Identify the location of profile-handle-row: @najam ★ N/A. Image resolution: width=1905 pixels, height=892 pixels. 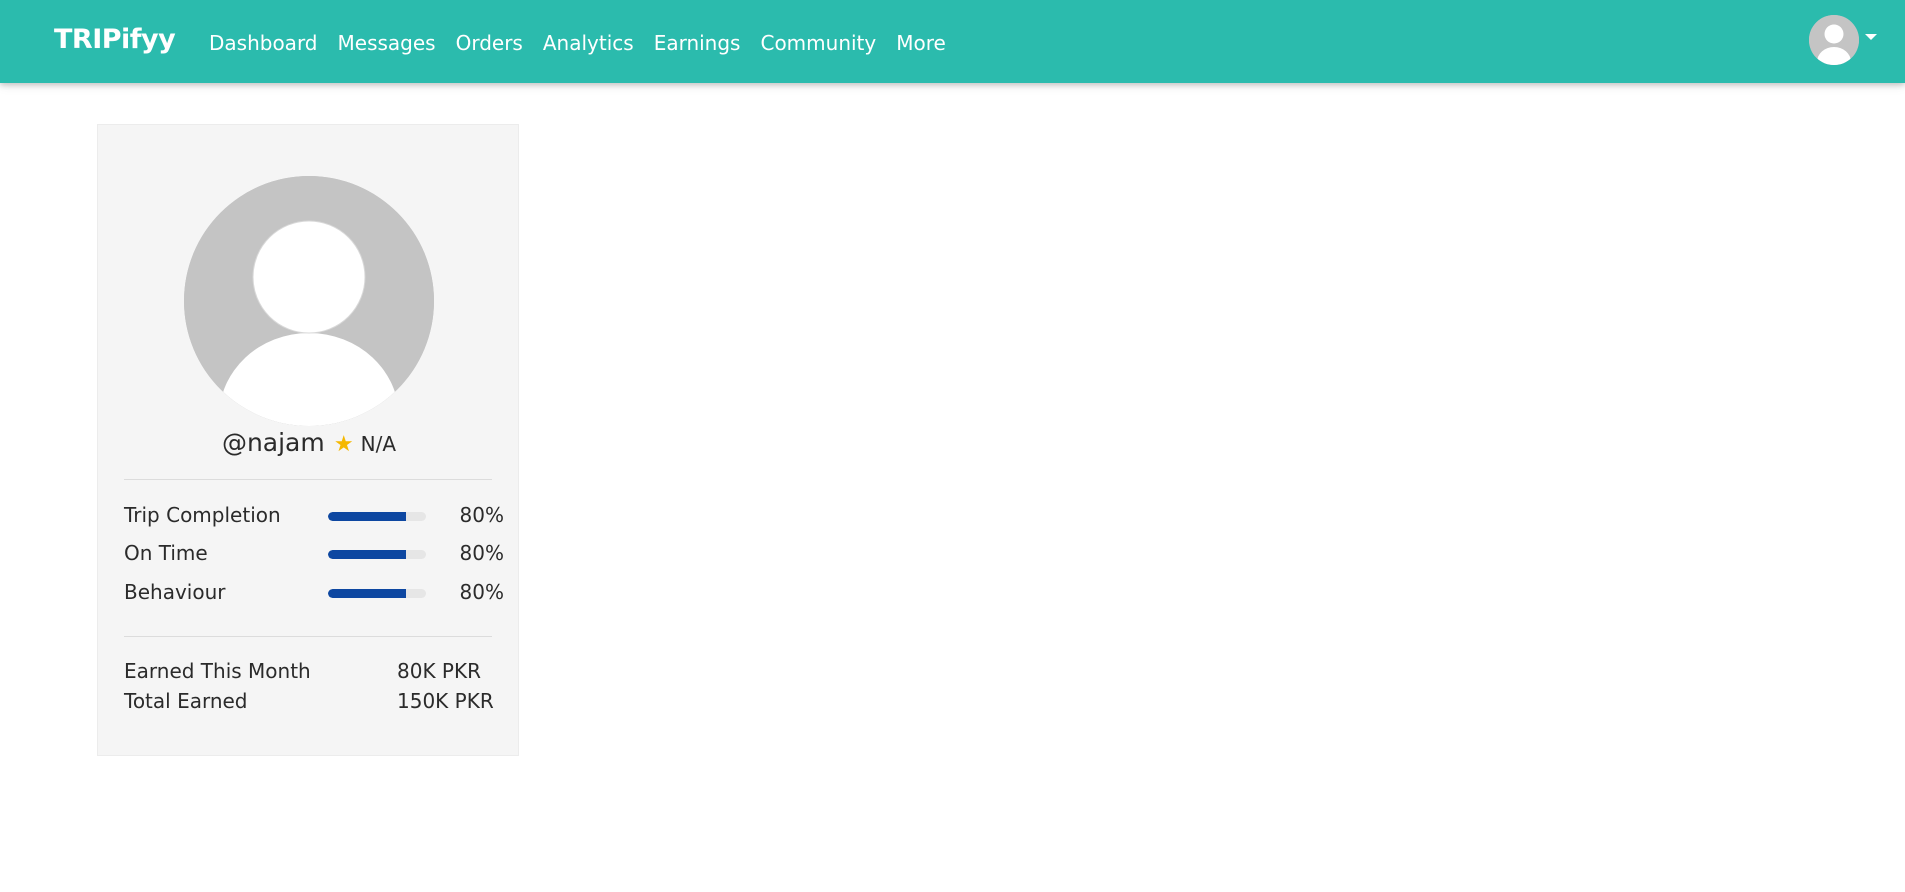
(309, 442).